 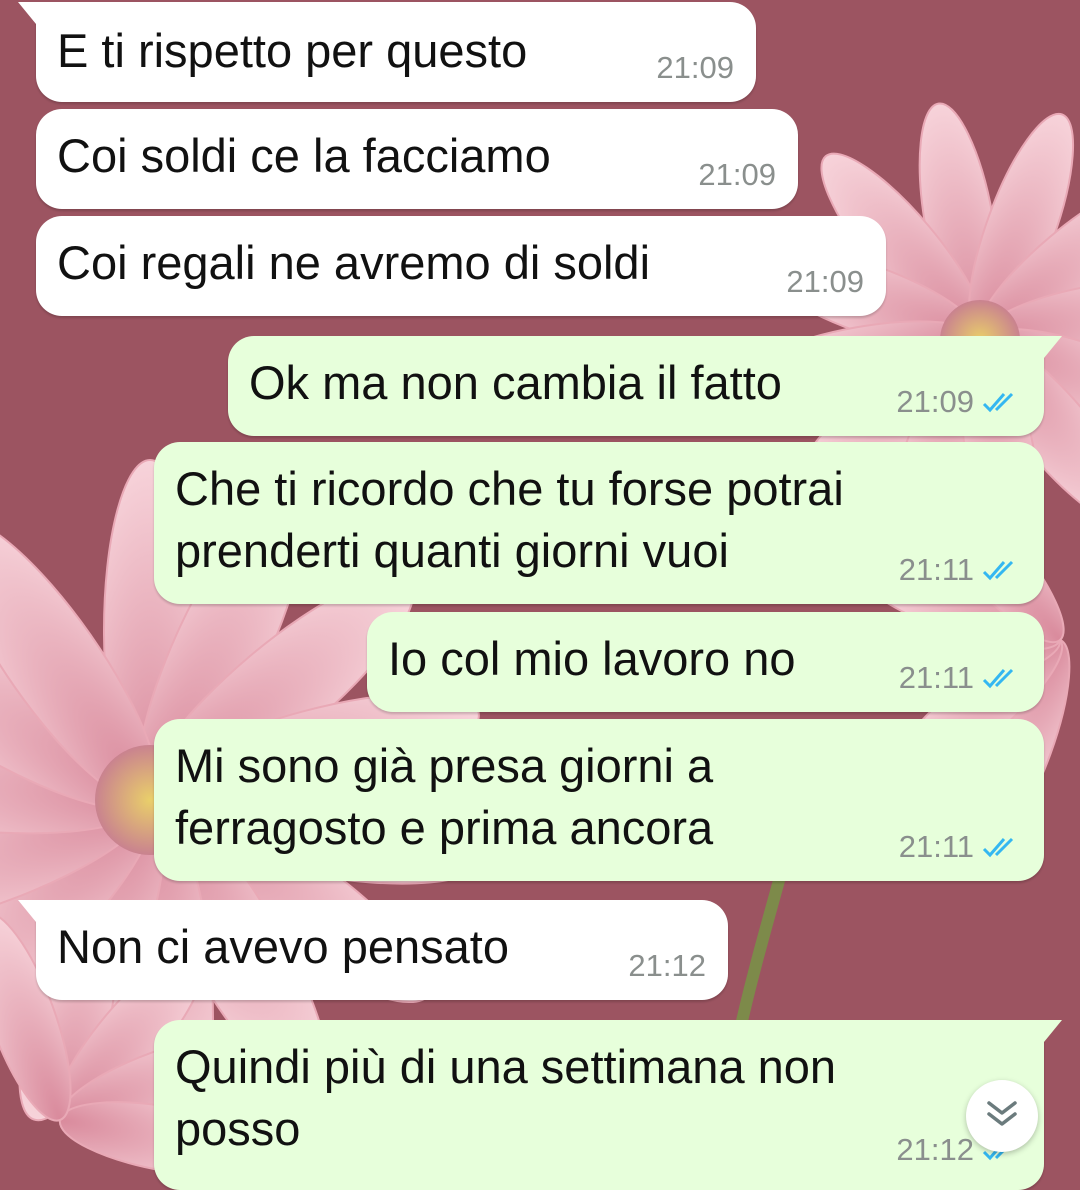 I want to click on message-bubble-outgoing: Ok ma non cambia il fatto 21:09, so click(x=645, y=386).